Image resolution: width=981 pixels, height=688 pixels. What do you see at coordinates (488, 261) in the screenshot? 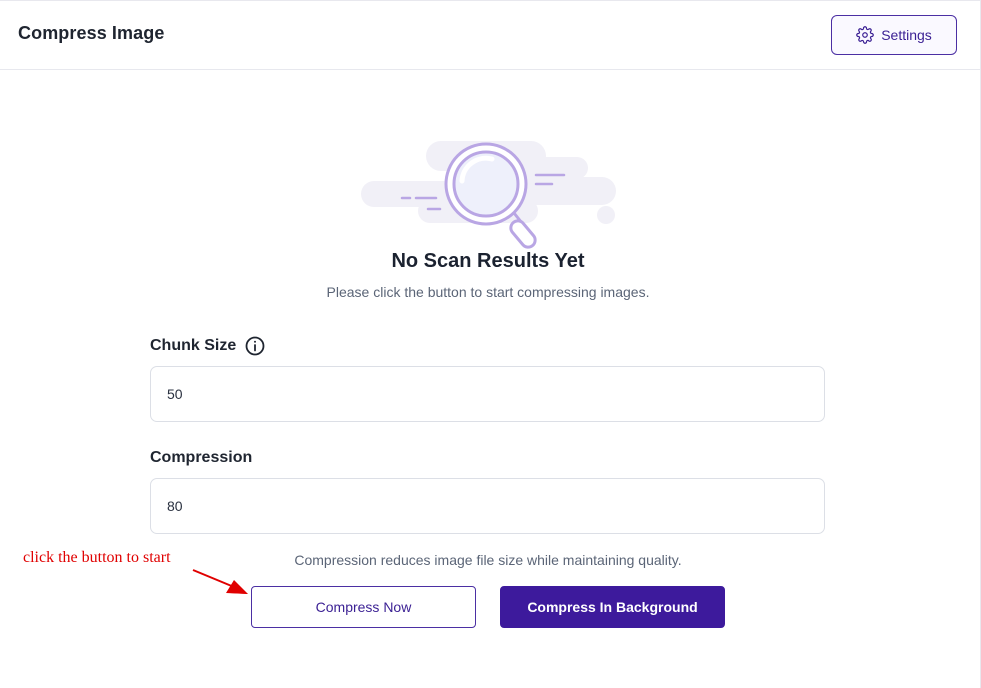
I see `empty-state-title: No Scan Results Yet` at bounding box center [488, 261].